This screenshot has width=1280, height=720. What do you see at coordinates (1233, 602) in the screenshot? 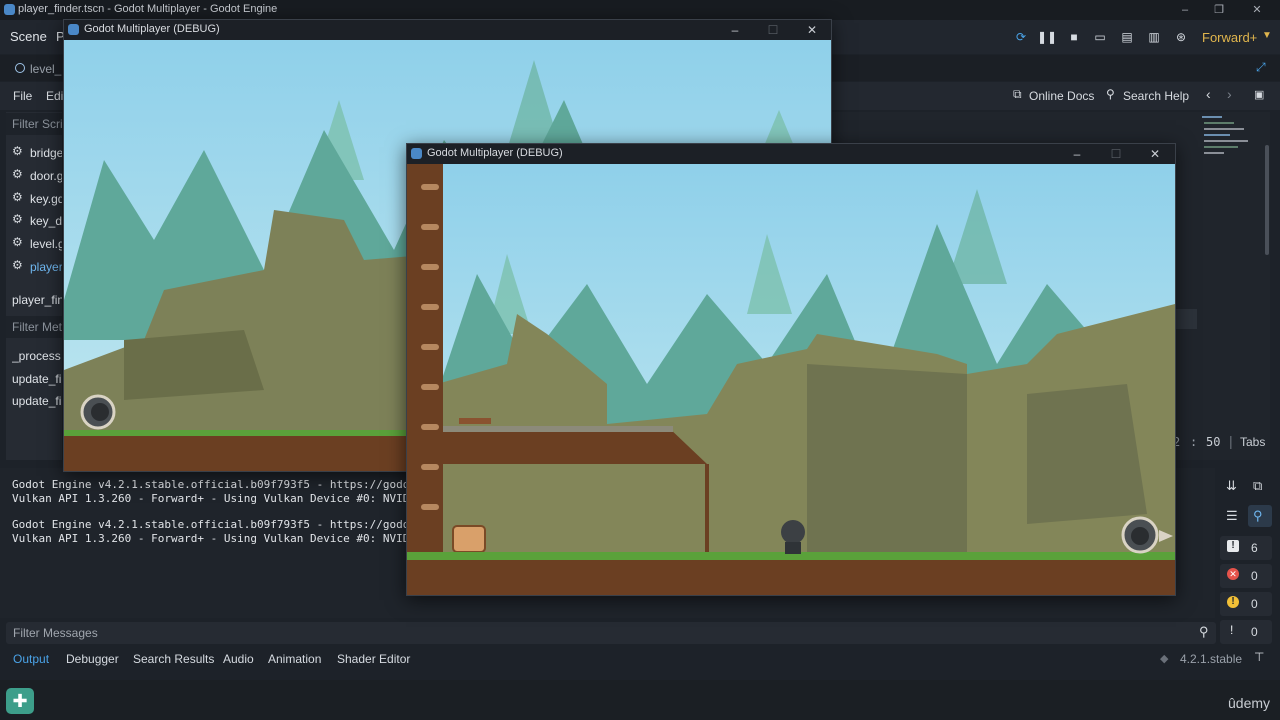
I see `warning-icon: !` at bounding box center [1233, 602].